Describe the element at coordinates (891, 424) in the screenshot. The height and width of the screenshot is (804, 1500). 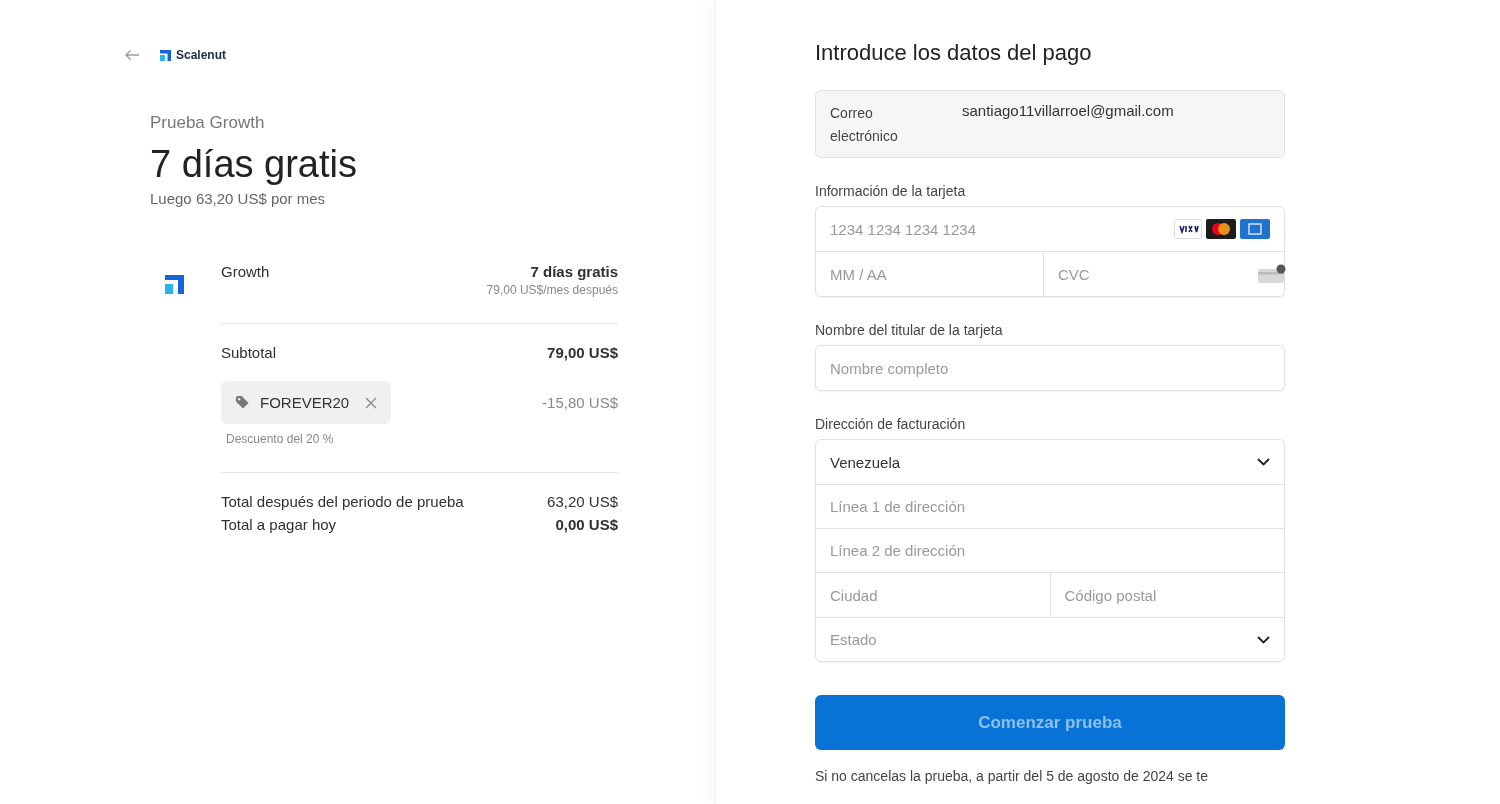
I see `billing-label: Dirección de facturación` at that location.